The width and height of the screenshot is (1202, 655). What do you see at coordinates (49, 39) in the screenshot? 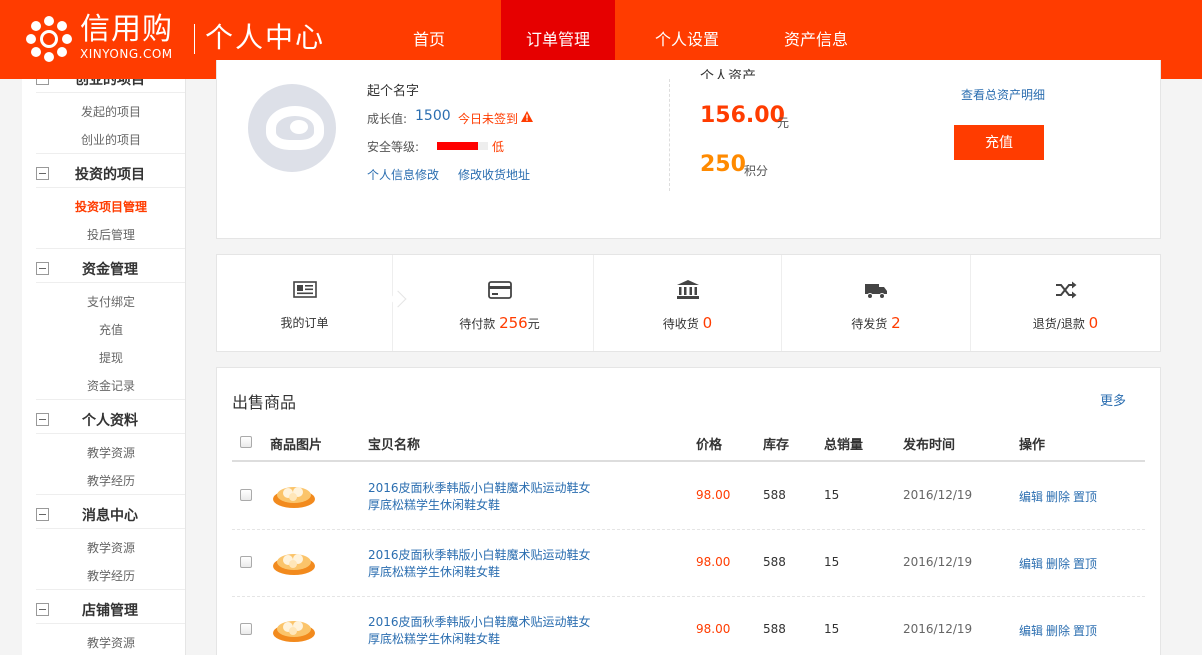
I see `logo-icon` at bounding box center [49, 39].